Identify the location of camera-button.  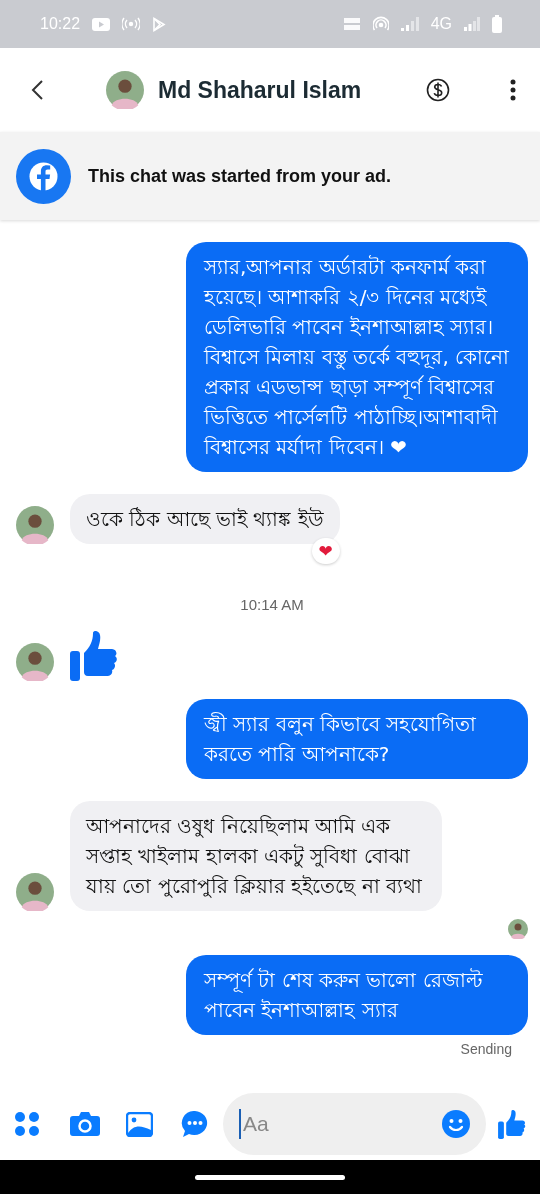
(85, 1124).